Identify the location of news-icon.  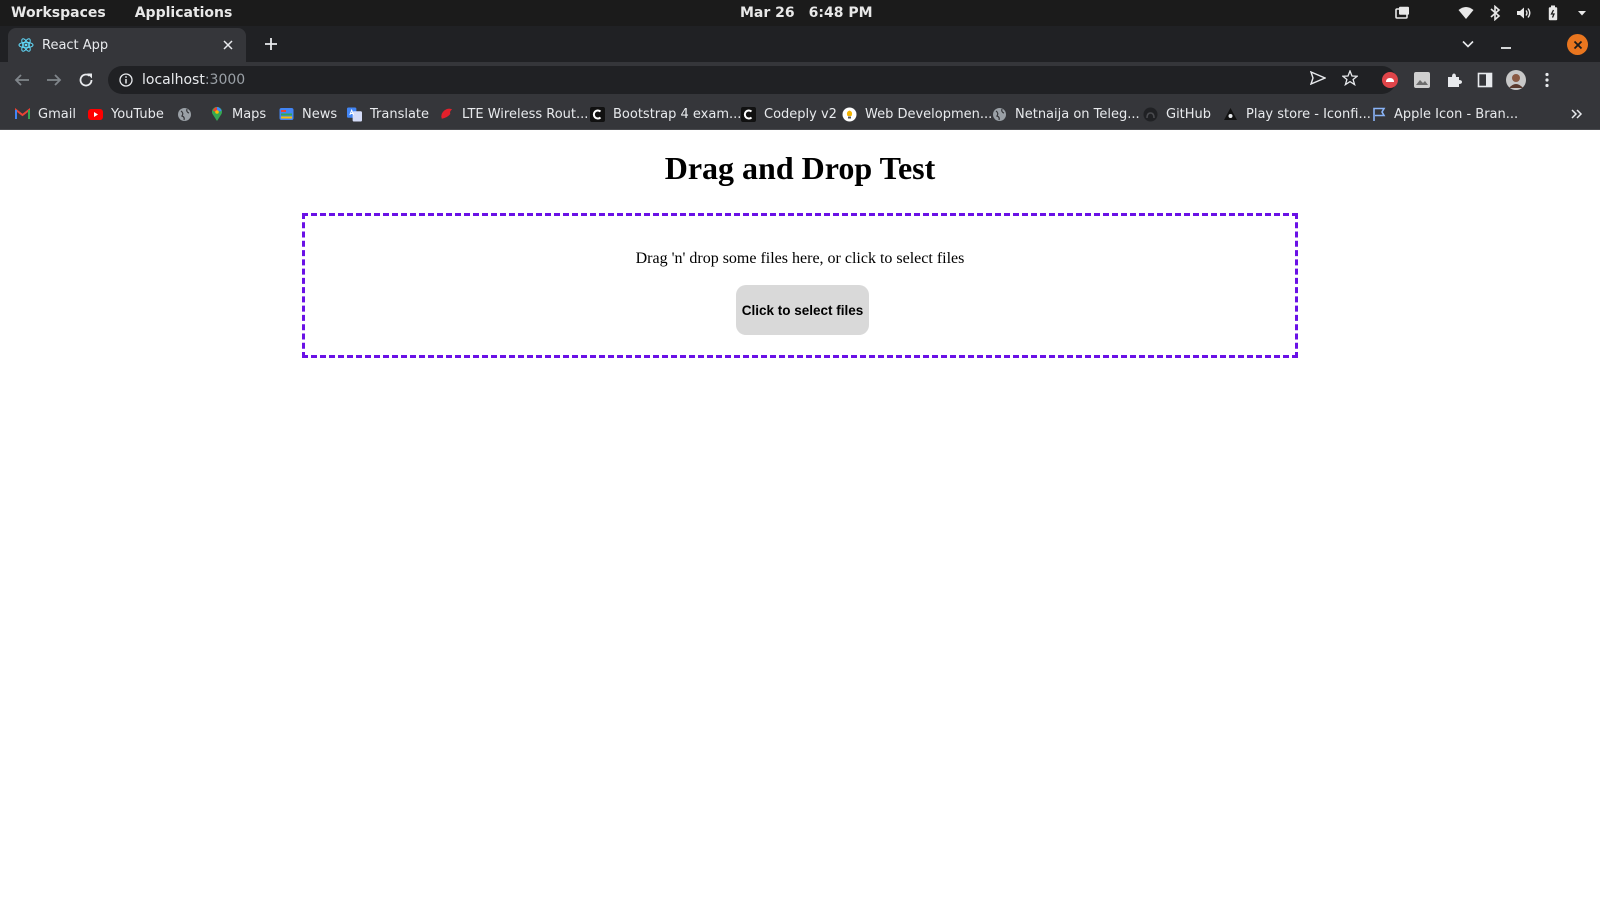
(286, 114).